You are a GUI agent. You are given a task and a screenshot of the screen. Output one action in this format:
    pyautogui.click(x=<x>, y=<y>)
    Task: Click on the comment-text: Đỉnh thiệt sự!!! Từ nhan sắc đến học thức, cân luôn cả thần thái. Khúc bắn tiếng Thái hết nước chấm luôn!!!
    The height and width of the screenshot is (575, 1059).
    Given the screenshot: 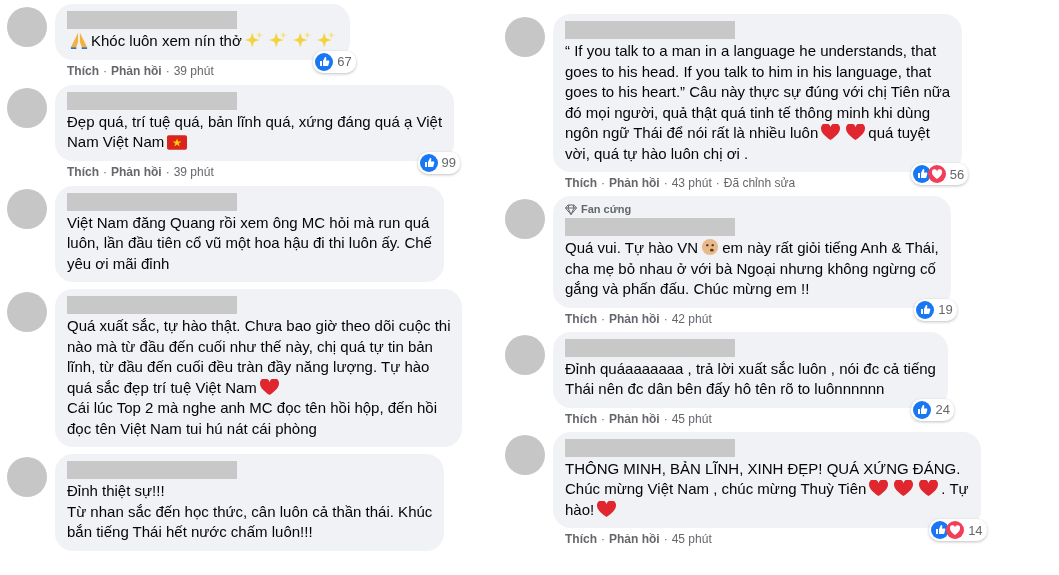 What is the action you would take?
    pyautogui.click(x=250, y=511)
    